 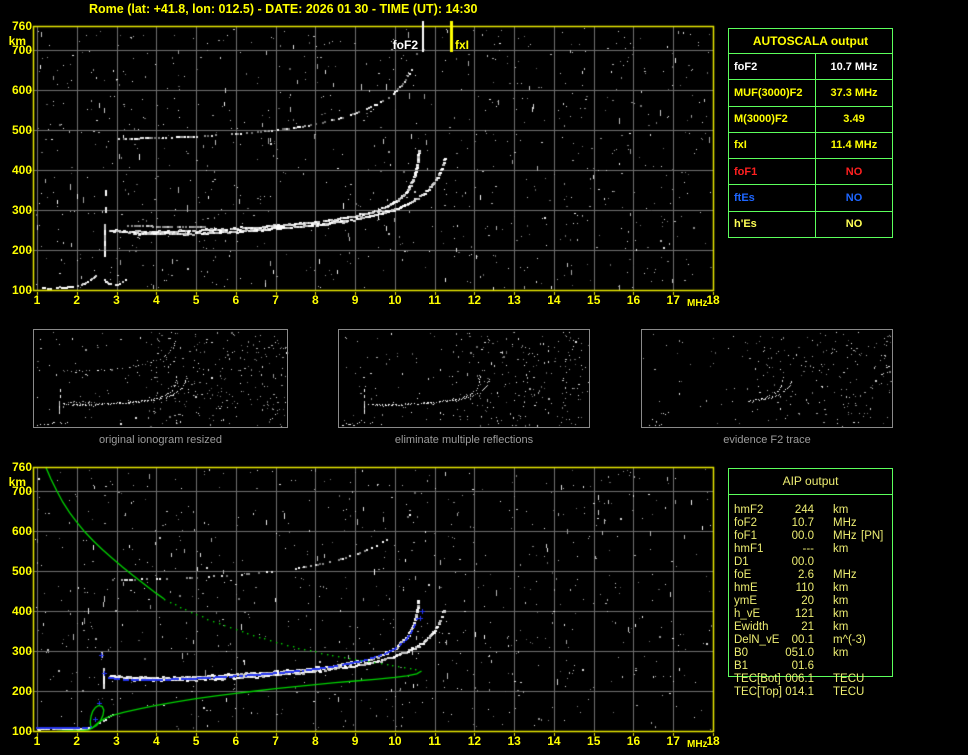 I want to click on parameter-value: 244, so click(x=804, y=510).